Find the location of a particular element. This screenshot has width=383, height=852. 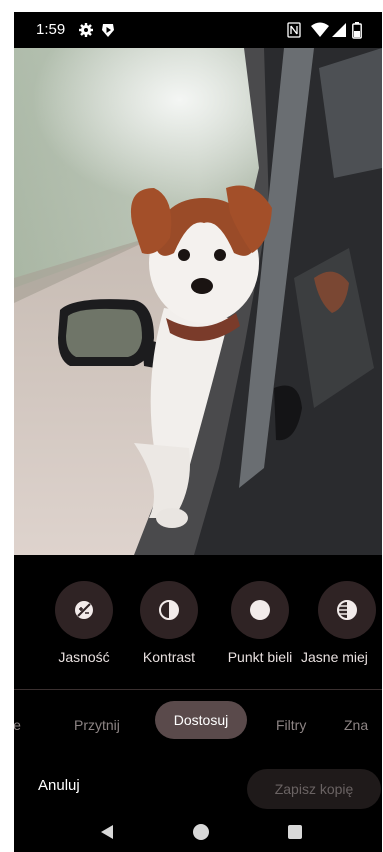

status-bar: 1:59 is located at coordinates (198, 30).